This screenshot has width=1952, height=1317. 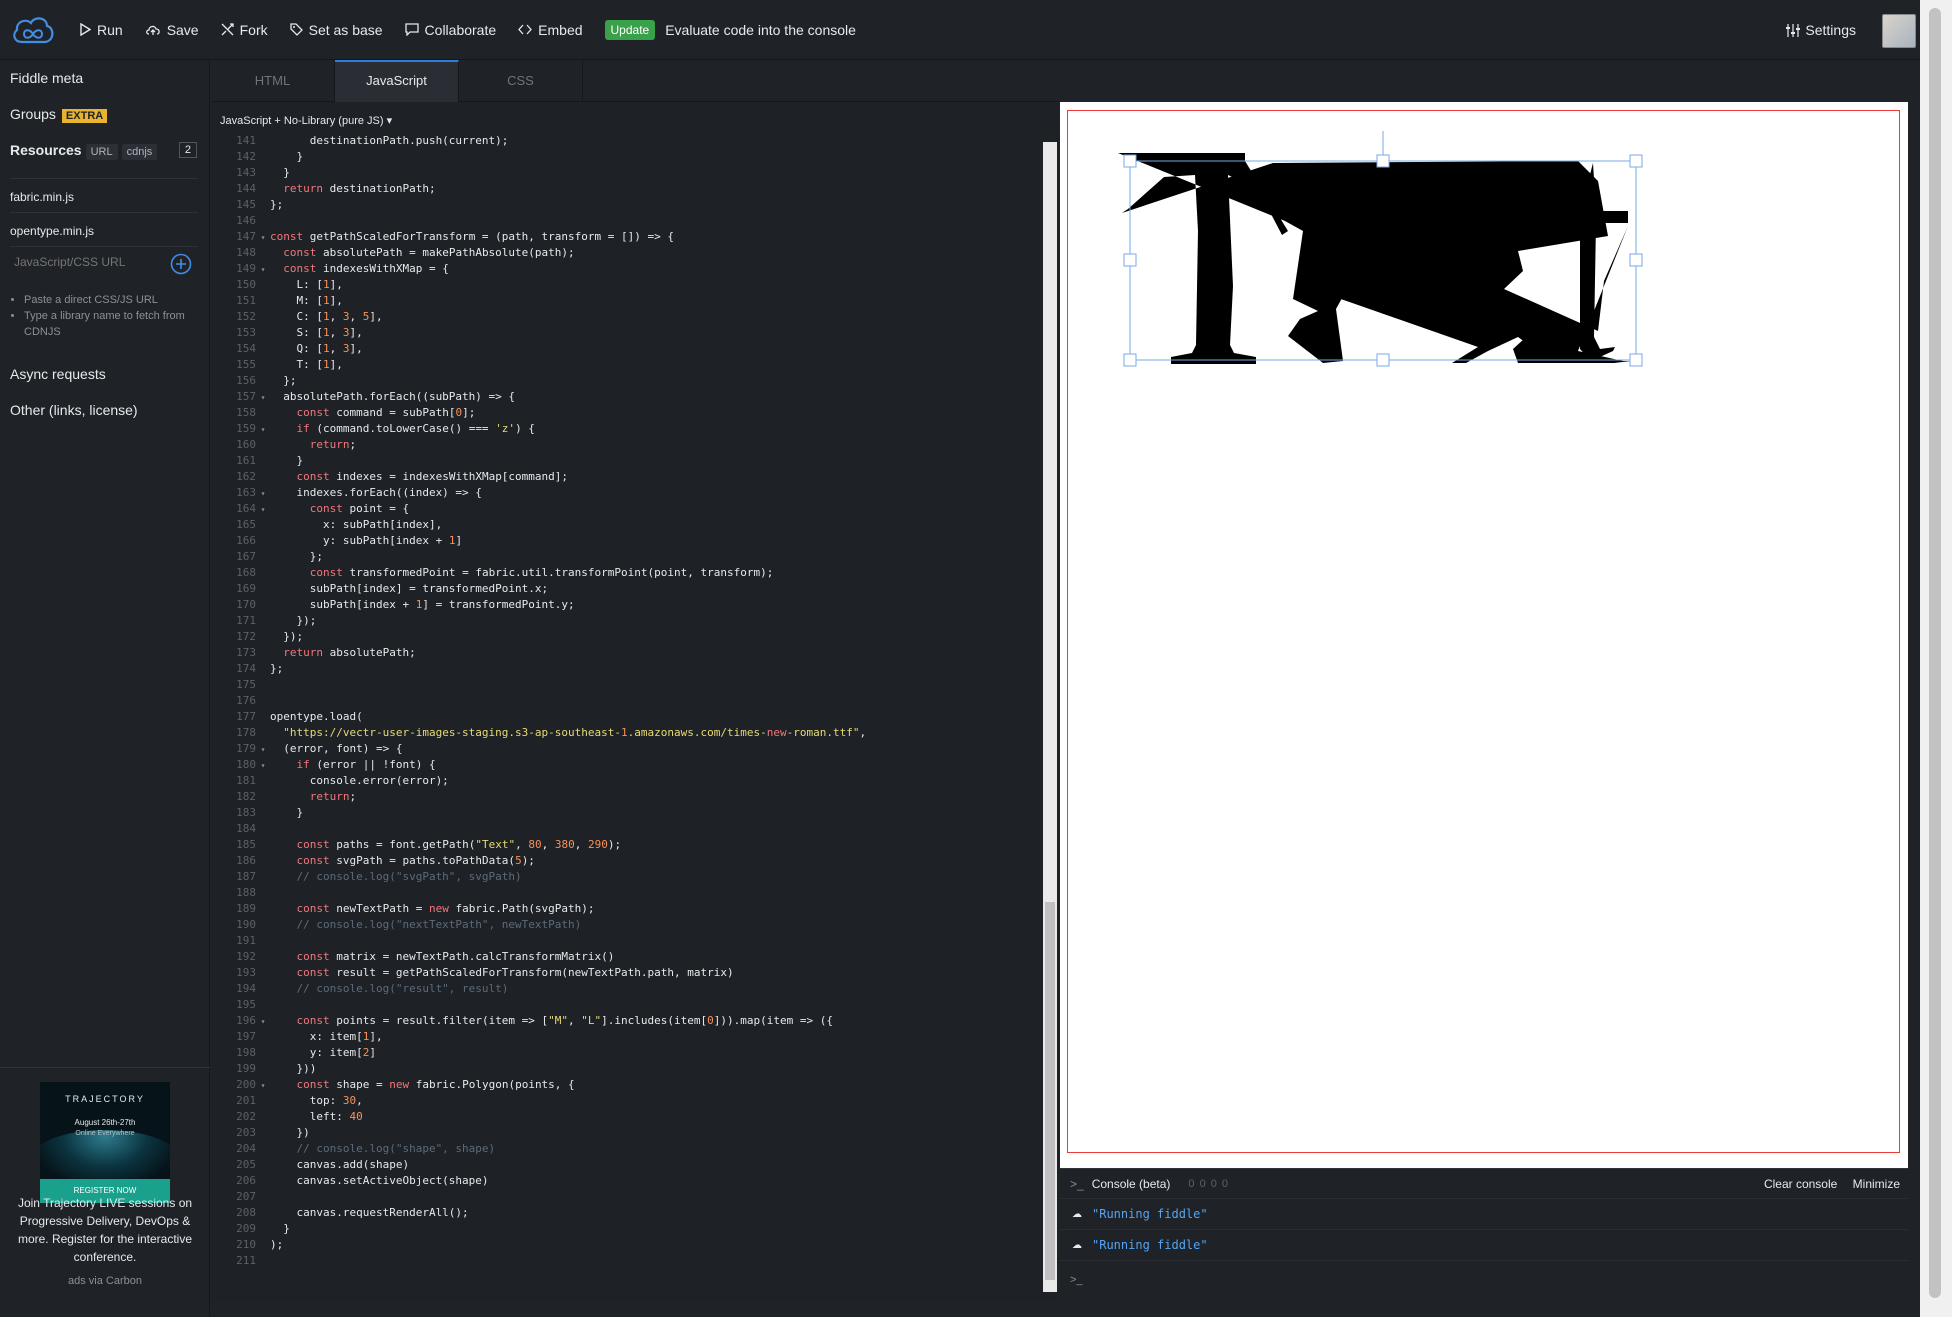 What do you see at coordinates (336, 30) in the screenshot?
I see `set-as-base-button: Set as base` at bounding box center [336, 30].